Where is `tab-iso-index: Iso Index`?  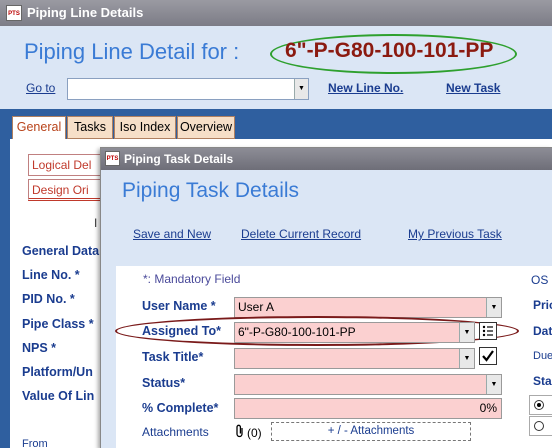 tab-iso-index: Iso Index is located at coordinates (145, 127).